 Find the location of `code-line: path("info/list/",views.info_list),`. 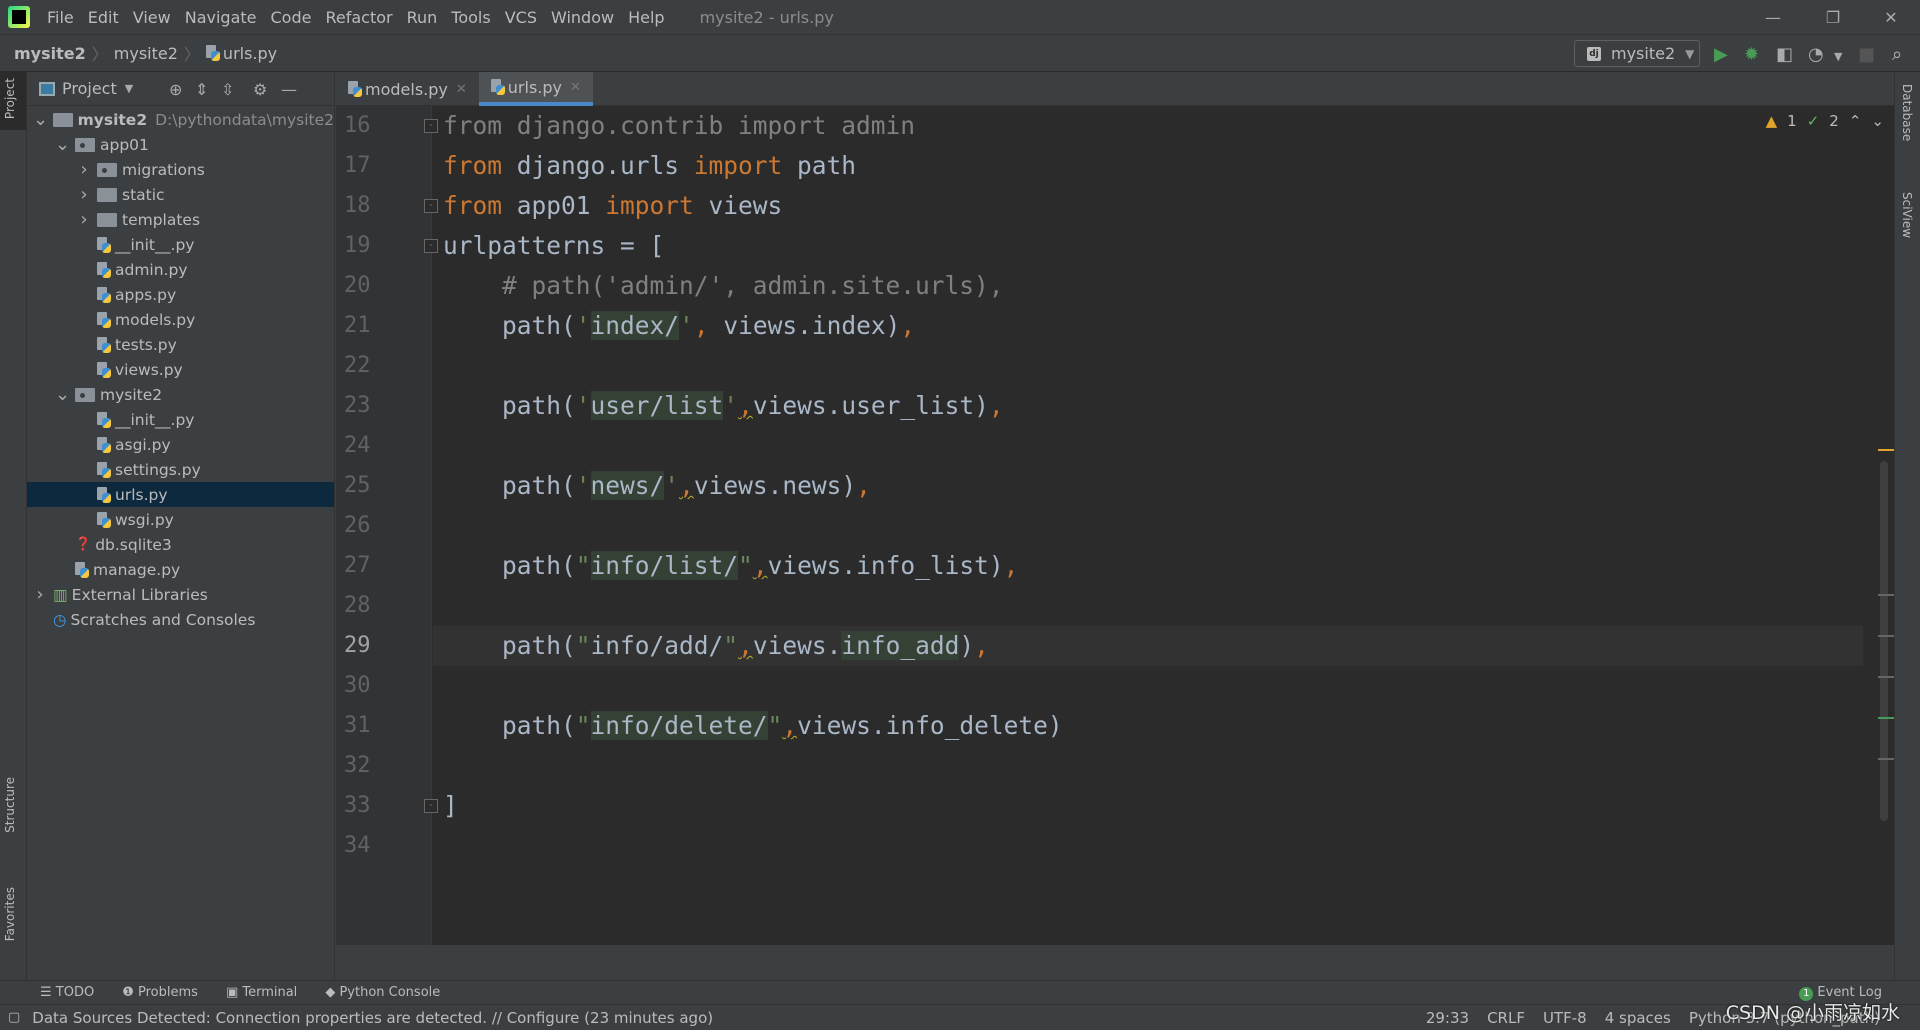

code-line: path("info/list/",views.info_list), is located at coordinates (1158, 566).